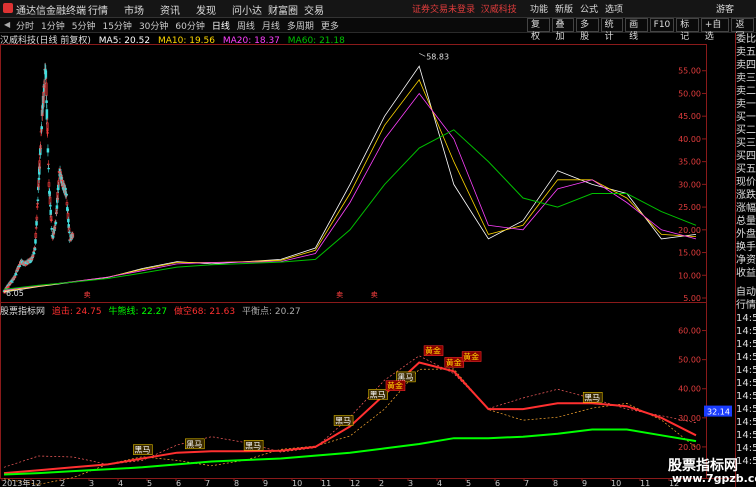 Image resolution: width=756 pixels, height=487 pixels. I want to click on tool-button-3: 统计, so click(612, 30).